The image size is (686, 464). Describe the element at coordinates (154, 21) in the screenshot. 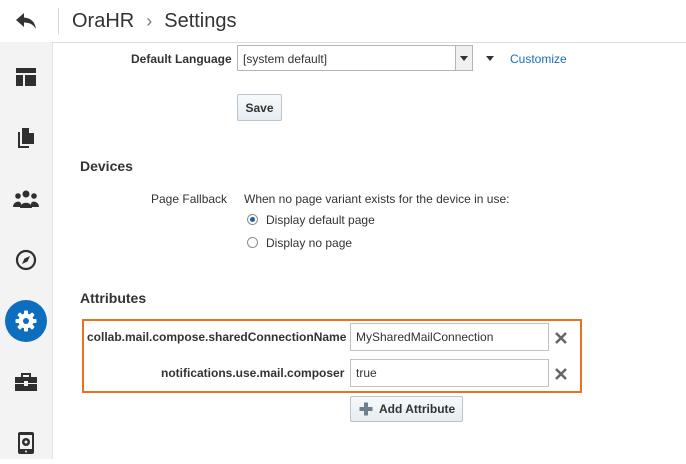

I see `breadcrumb: OraHR › Settings` at that location.